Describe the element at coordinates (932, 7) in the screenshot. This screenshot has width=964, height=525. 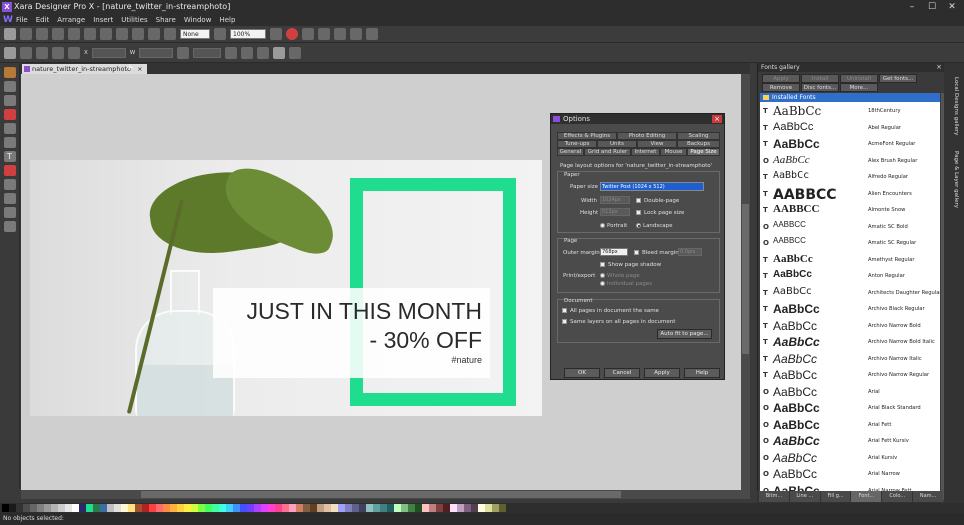
I see `maximize-button: ☐` at that location.